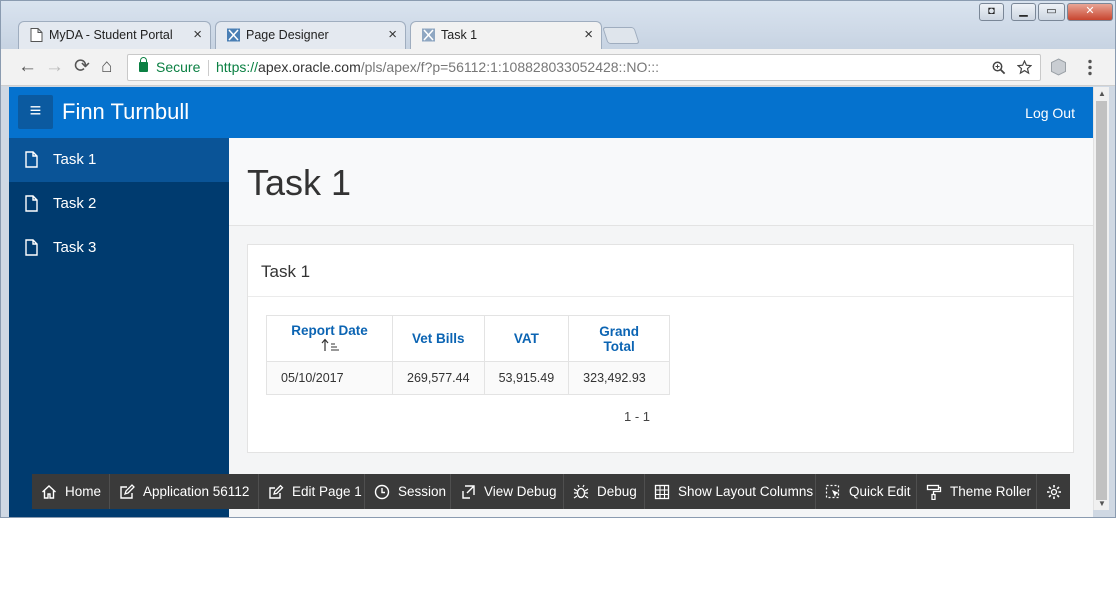  I want to click on dev-view-debug-button: View Debug, so click(507, 491).